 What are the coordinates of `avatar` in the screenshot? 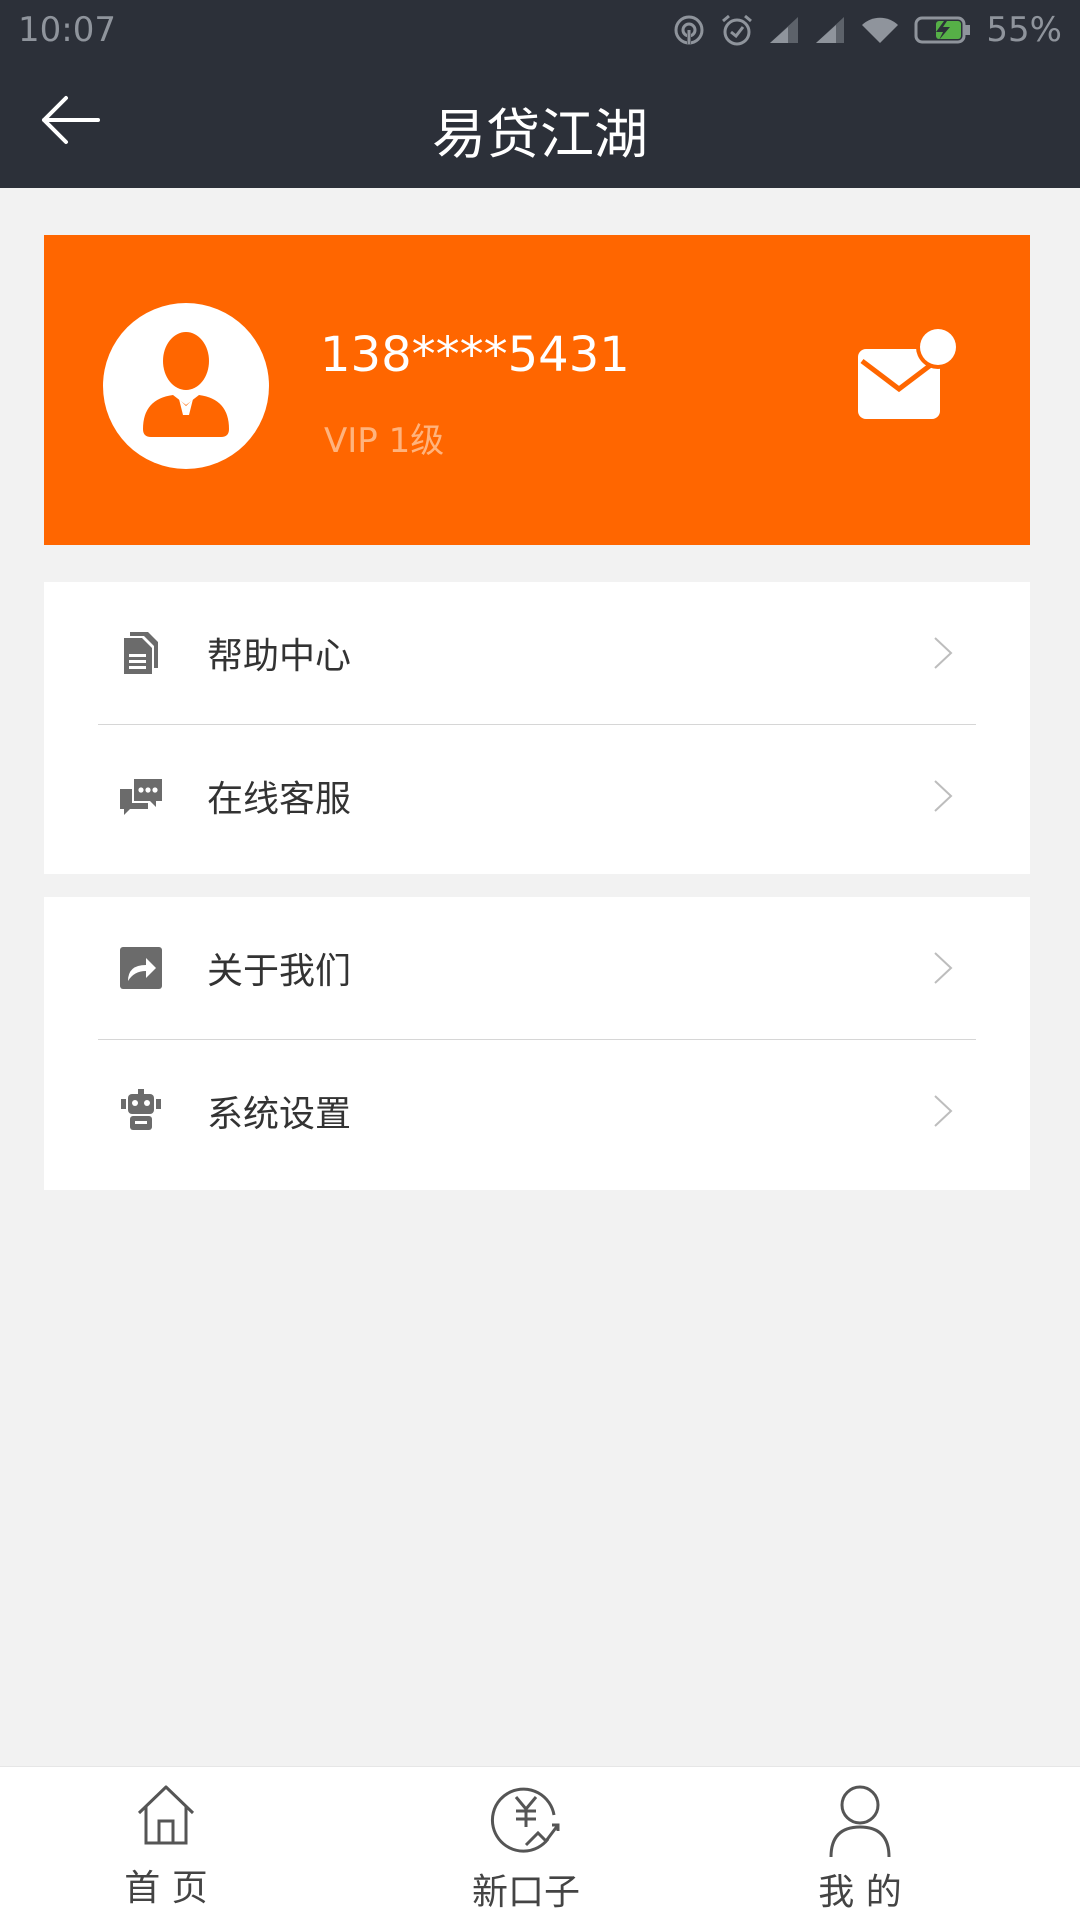 It's located at (186, 386).